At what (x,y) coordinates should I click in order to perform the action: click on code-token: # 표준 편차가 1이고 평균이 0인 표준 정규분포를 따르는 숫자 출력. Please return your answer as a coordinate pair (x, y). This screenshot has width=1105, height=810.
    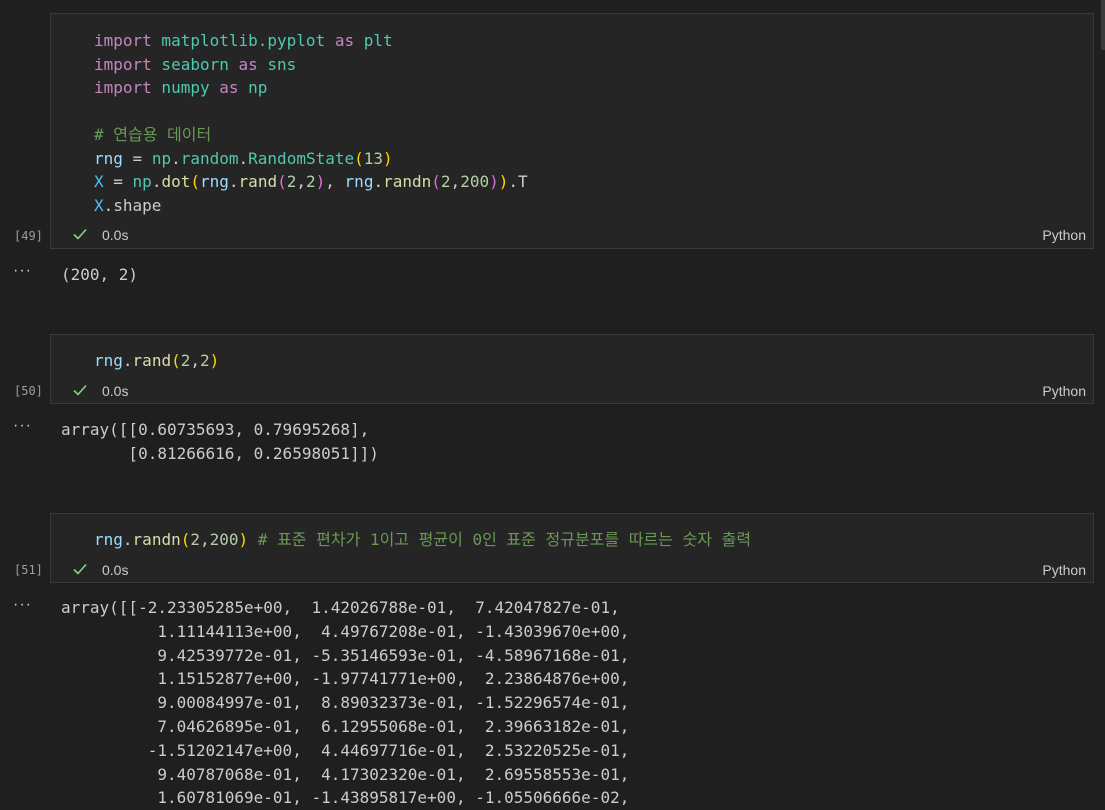
    Looking at the image, I should click on (500, 539).